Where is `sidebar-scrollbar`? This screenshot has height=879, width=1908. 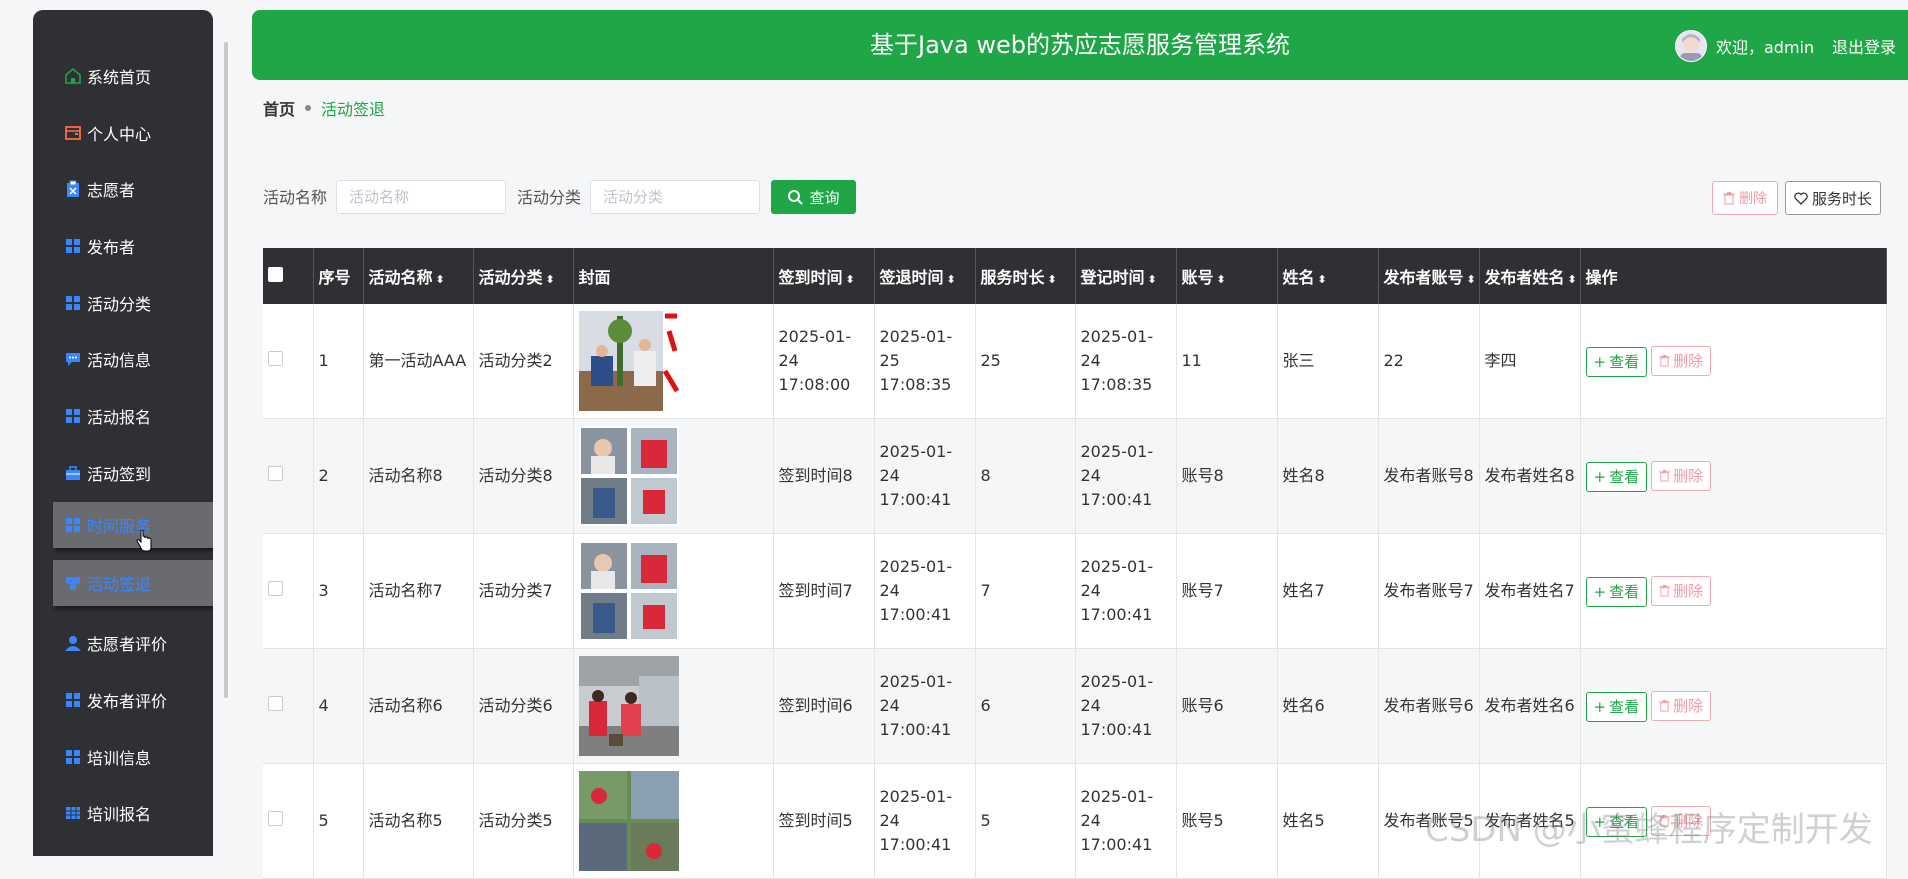
sidebar-scrollbar is located at coordinates (226, 370).